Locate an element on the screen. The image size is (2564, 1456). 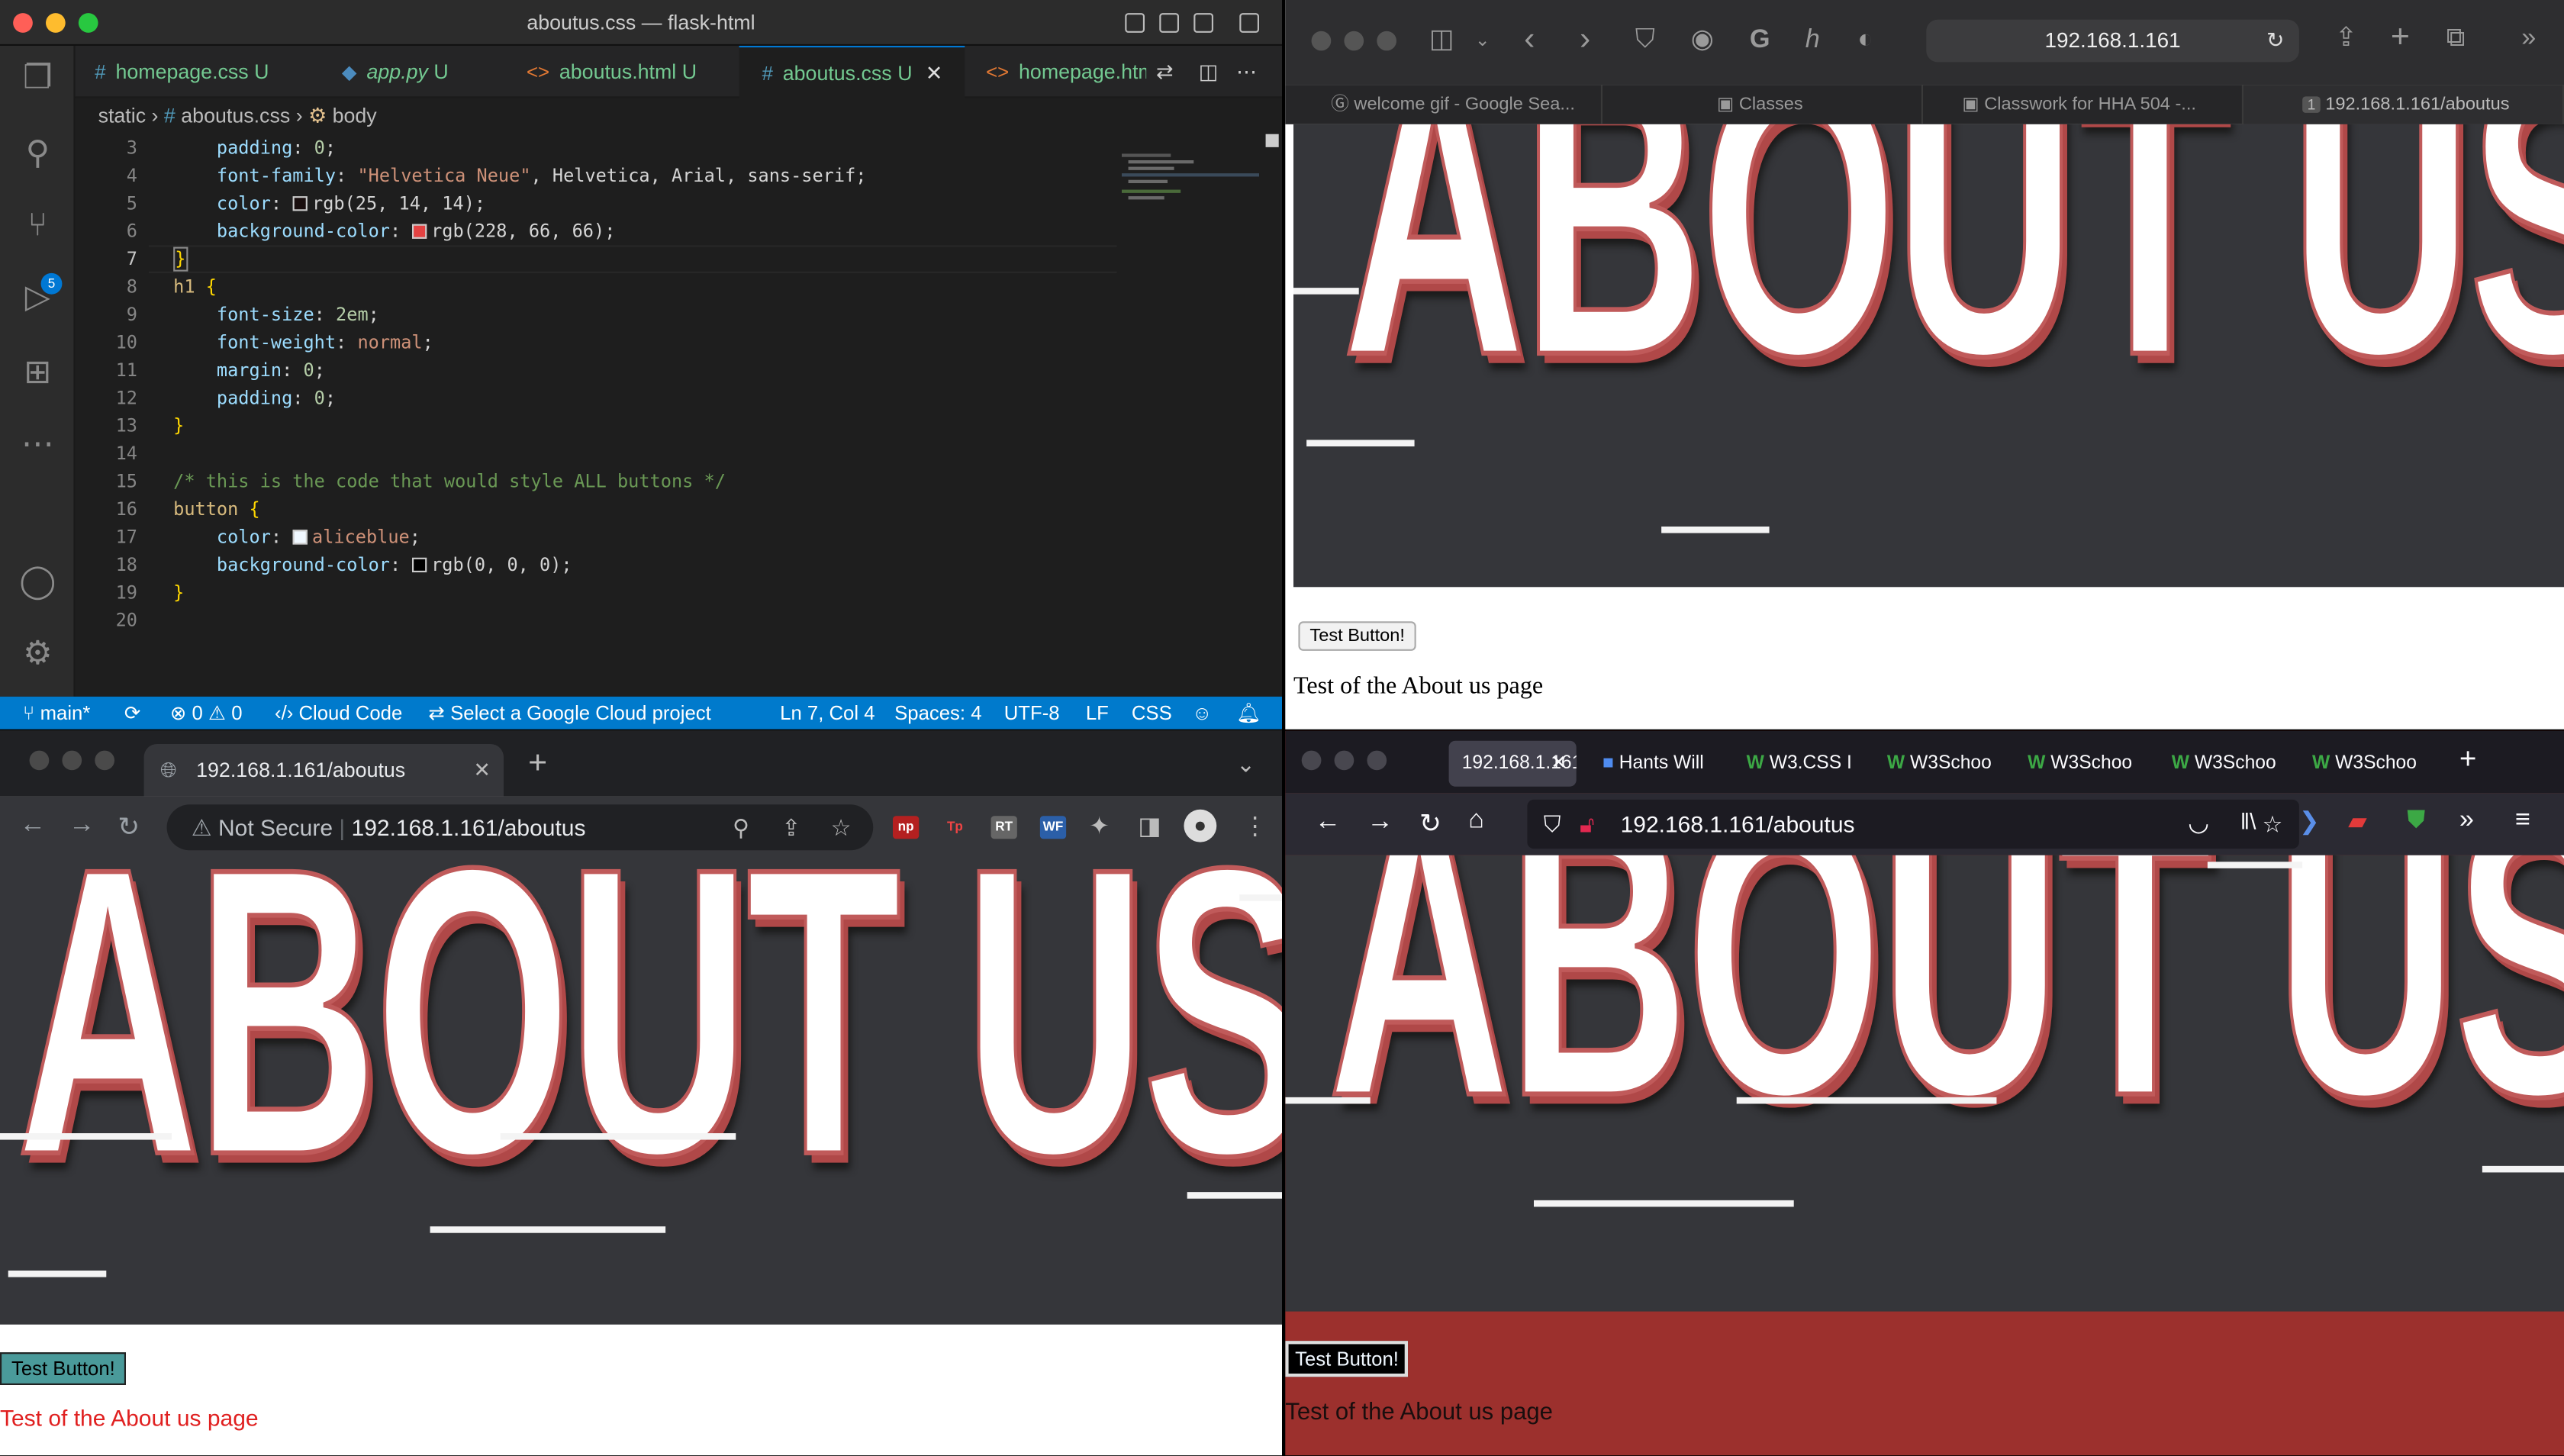
breadcrumb-folder: static is located at coordinates (122, 116).